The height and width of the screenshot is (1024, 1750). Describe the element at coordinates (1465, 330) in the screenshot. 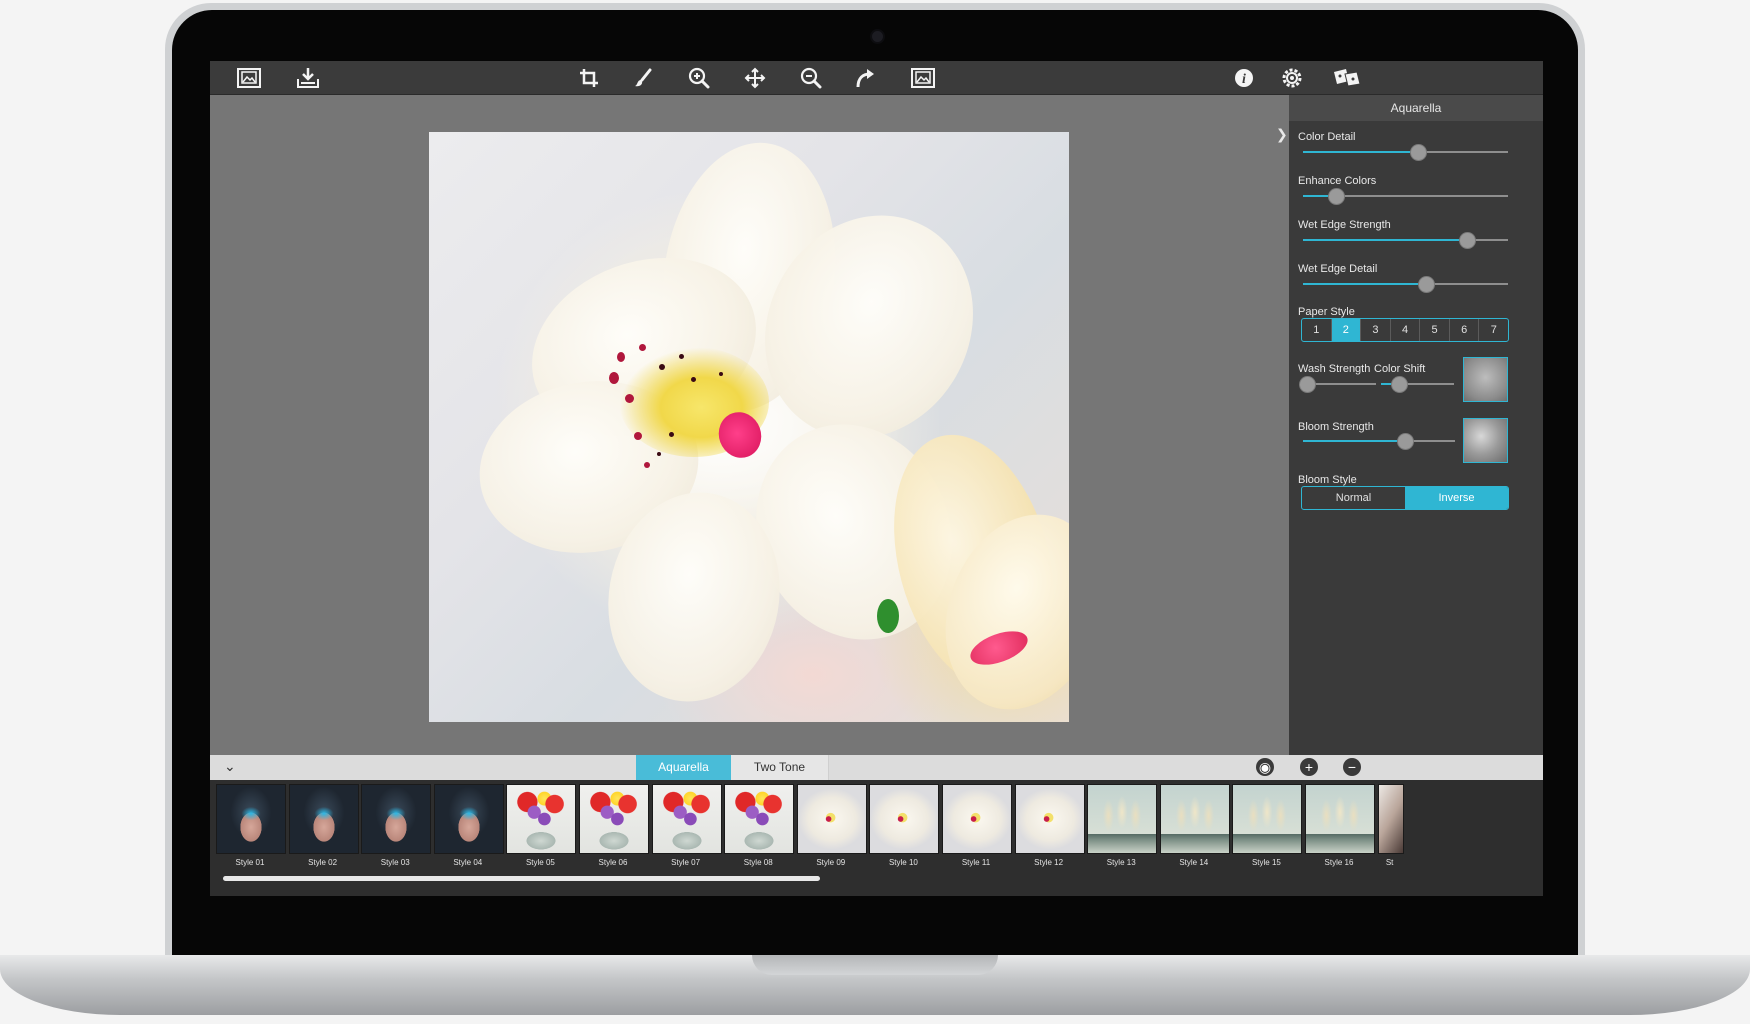

I see `paper-style-option: 6` at that location.